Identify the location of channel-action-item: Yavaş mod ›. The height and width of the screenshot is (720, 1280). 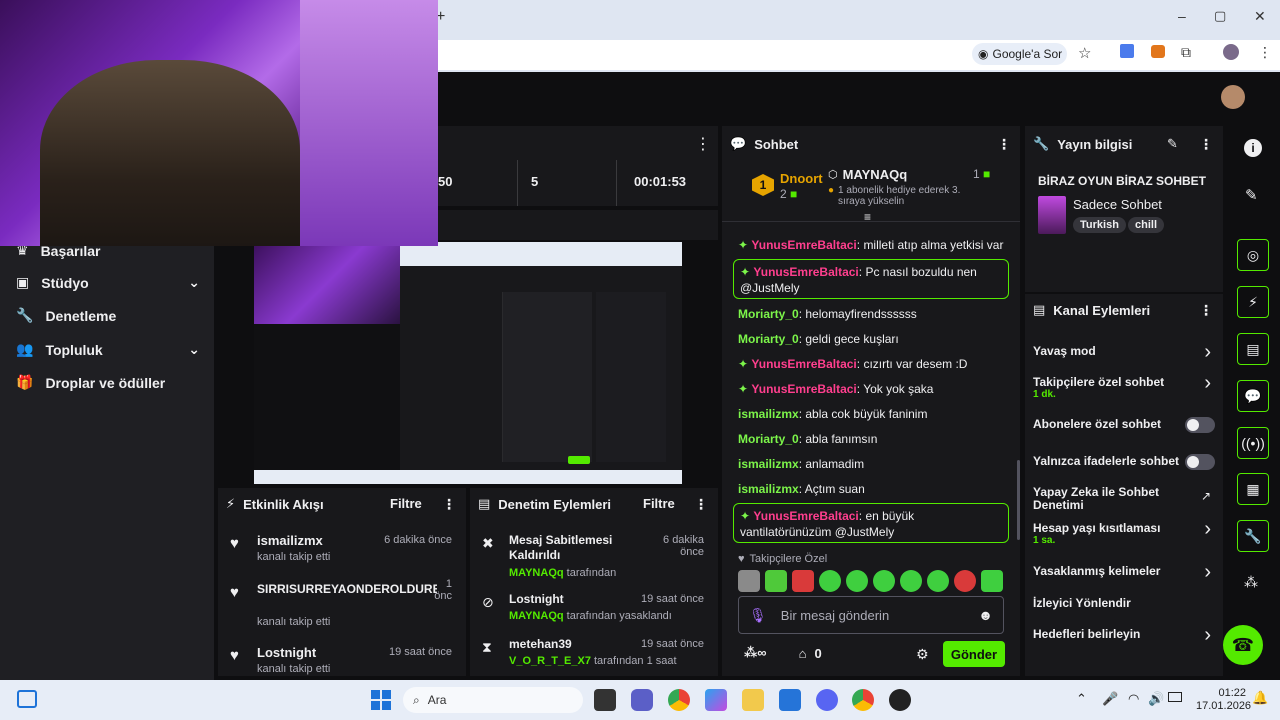
(1124, 352).